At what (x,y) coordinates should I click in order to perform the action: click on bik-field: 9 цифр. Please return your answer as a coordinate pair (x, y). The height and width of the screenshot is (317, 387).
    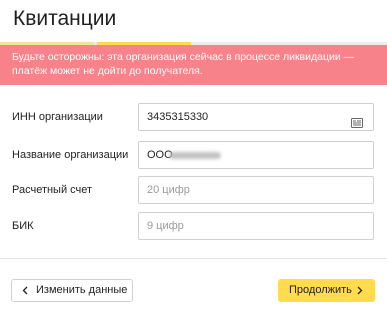
    Looking at the image, I should click on (256, 226).